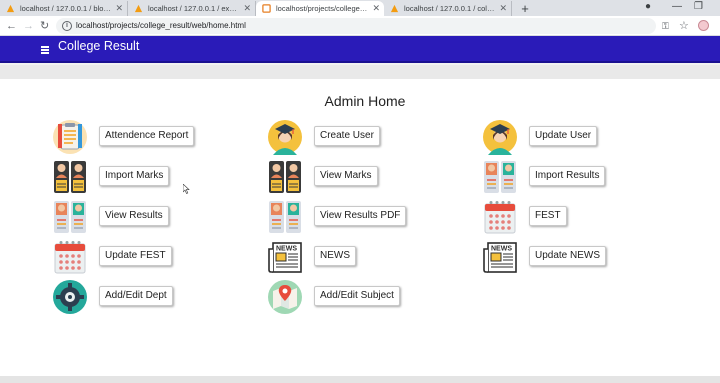 This screenshot has height=383, width=720. What do you see at coordinates (201, 8) in the screenshot?
I see `tab-label: localhost / 127.0.0.1 / exam / an` at bounding box center [201, 8].